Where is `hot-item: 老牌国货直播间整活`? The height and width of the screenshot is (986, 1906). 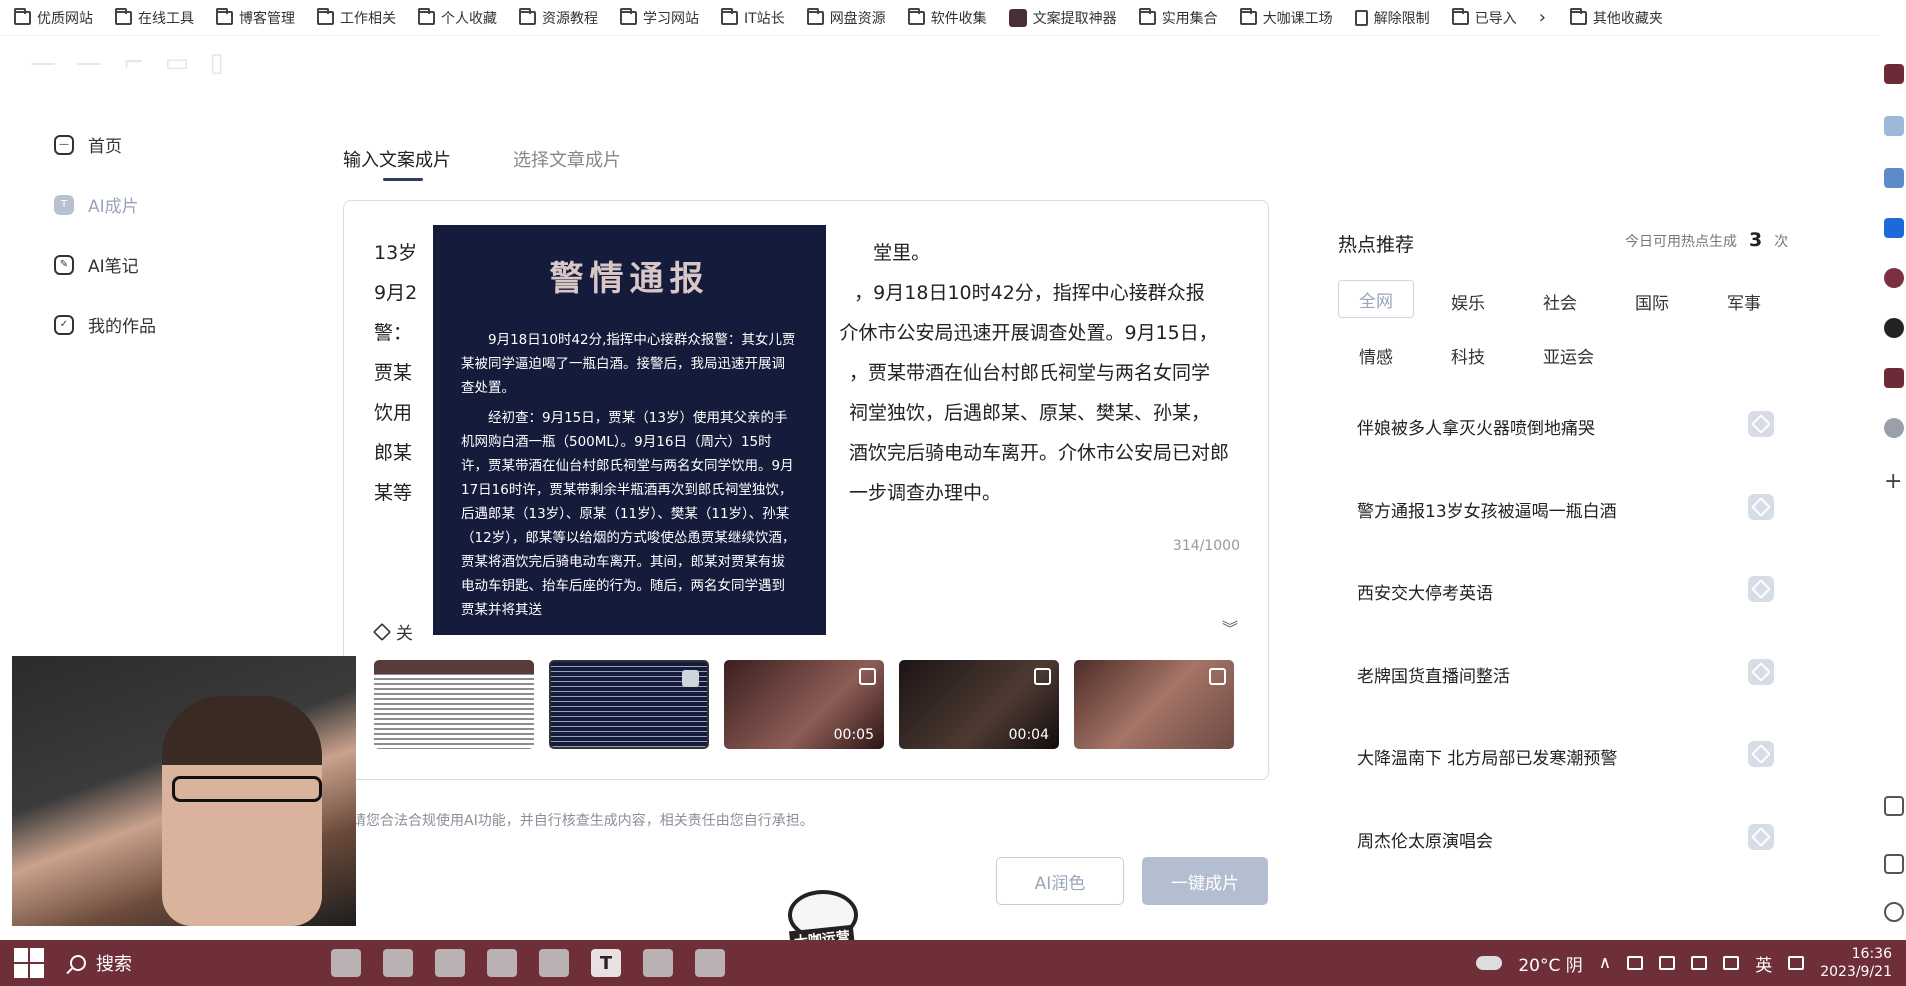
hot-item: 老牌国货直播间整活 is located at coordinates (1433, 674).